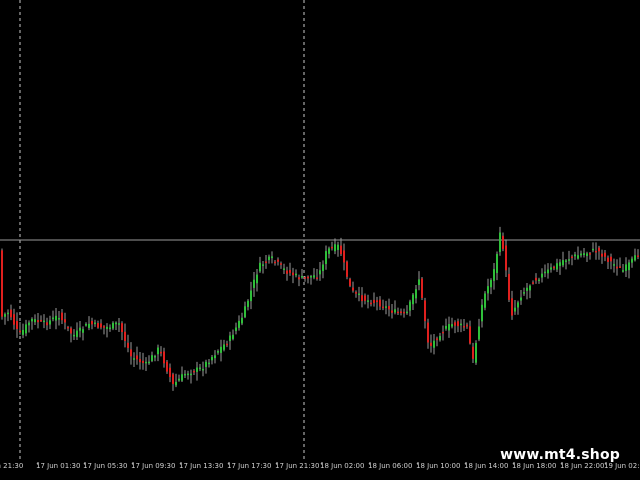 This screenshot has width=640, height=480. What do you see at coordinates (342, 466) in the screenshot?
I see `time-tick-label: 18 Jun 02:00` at bounding box center [342, 466].